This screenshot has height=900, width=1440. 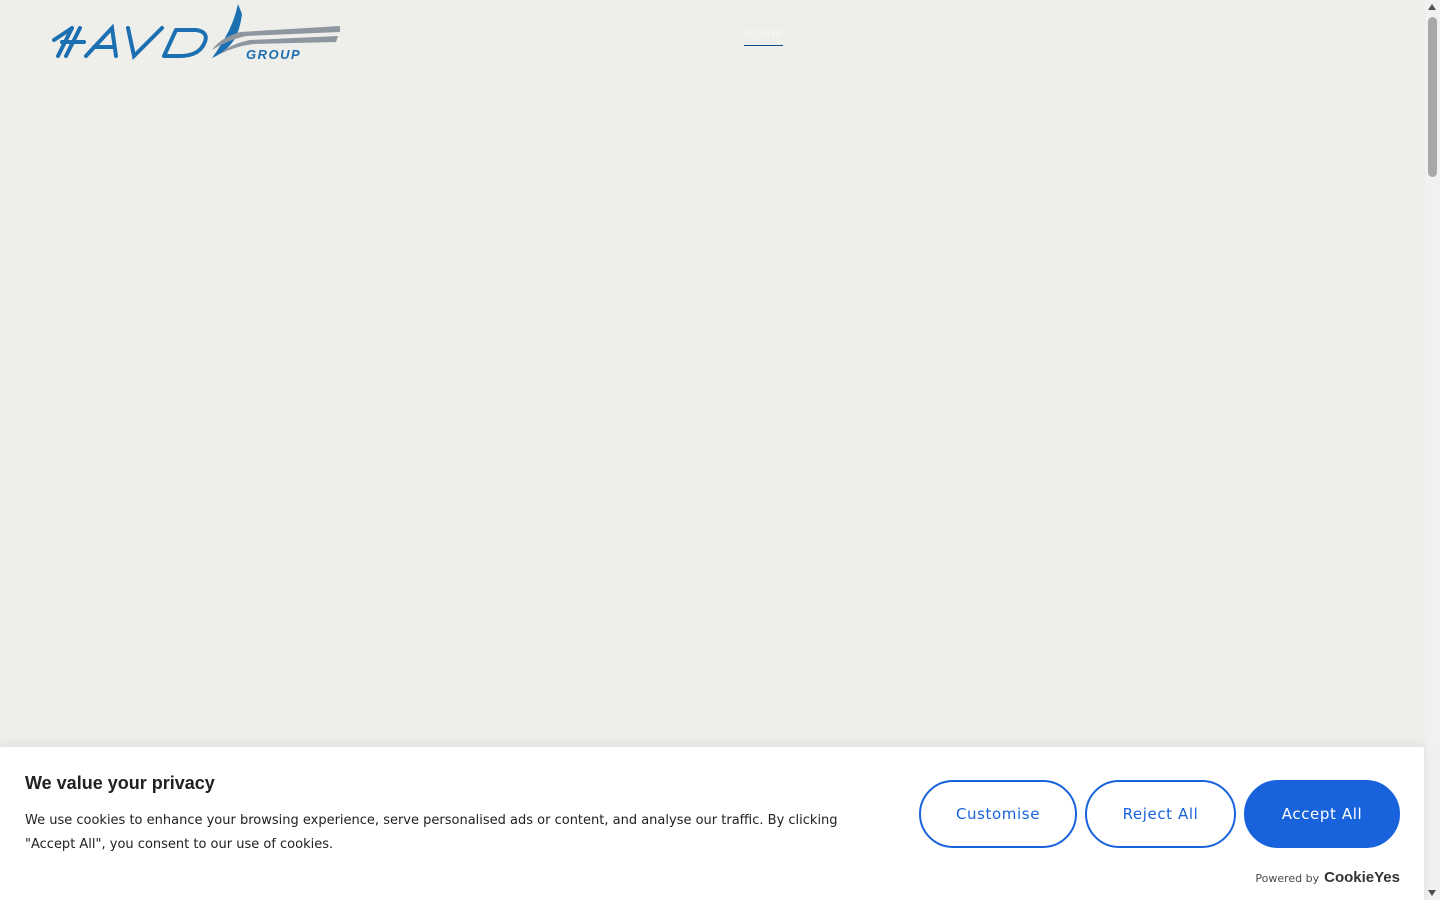 What do you see at coordinates (1432, 893) in the screenshot?
I see `scroll-down-arrow-icon` at bounding box center [1432, 893].